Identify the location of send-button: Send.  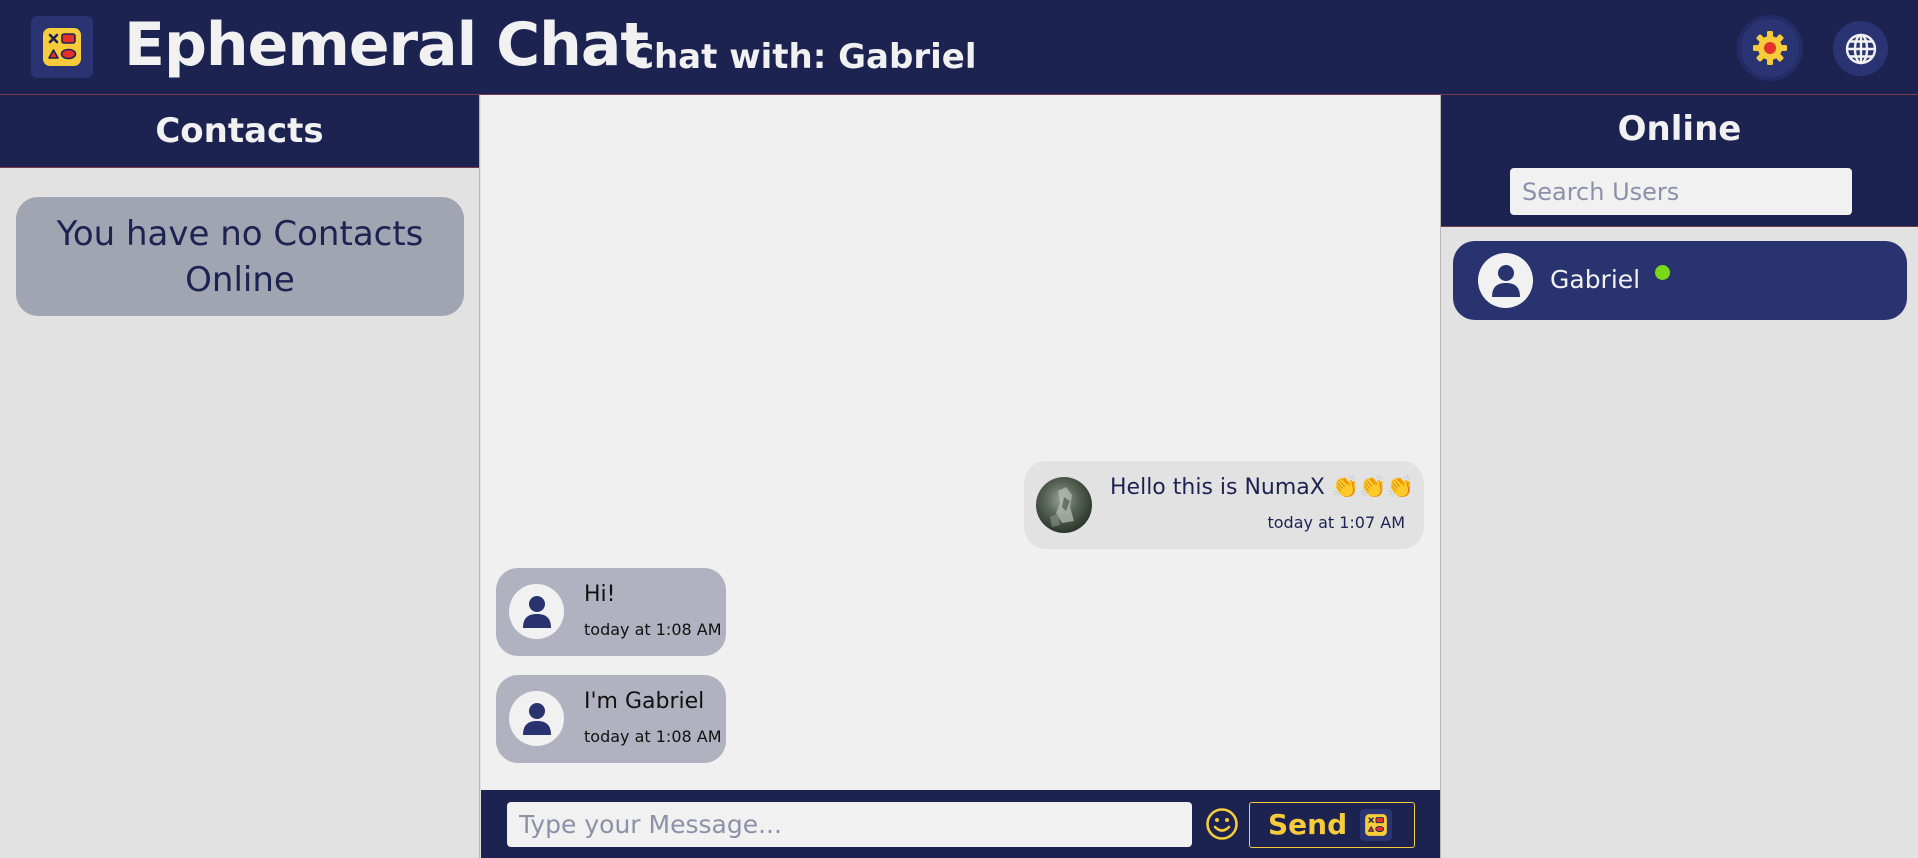
(1332, 825).